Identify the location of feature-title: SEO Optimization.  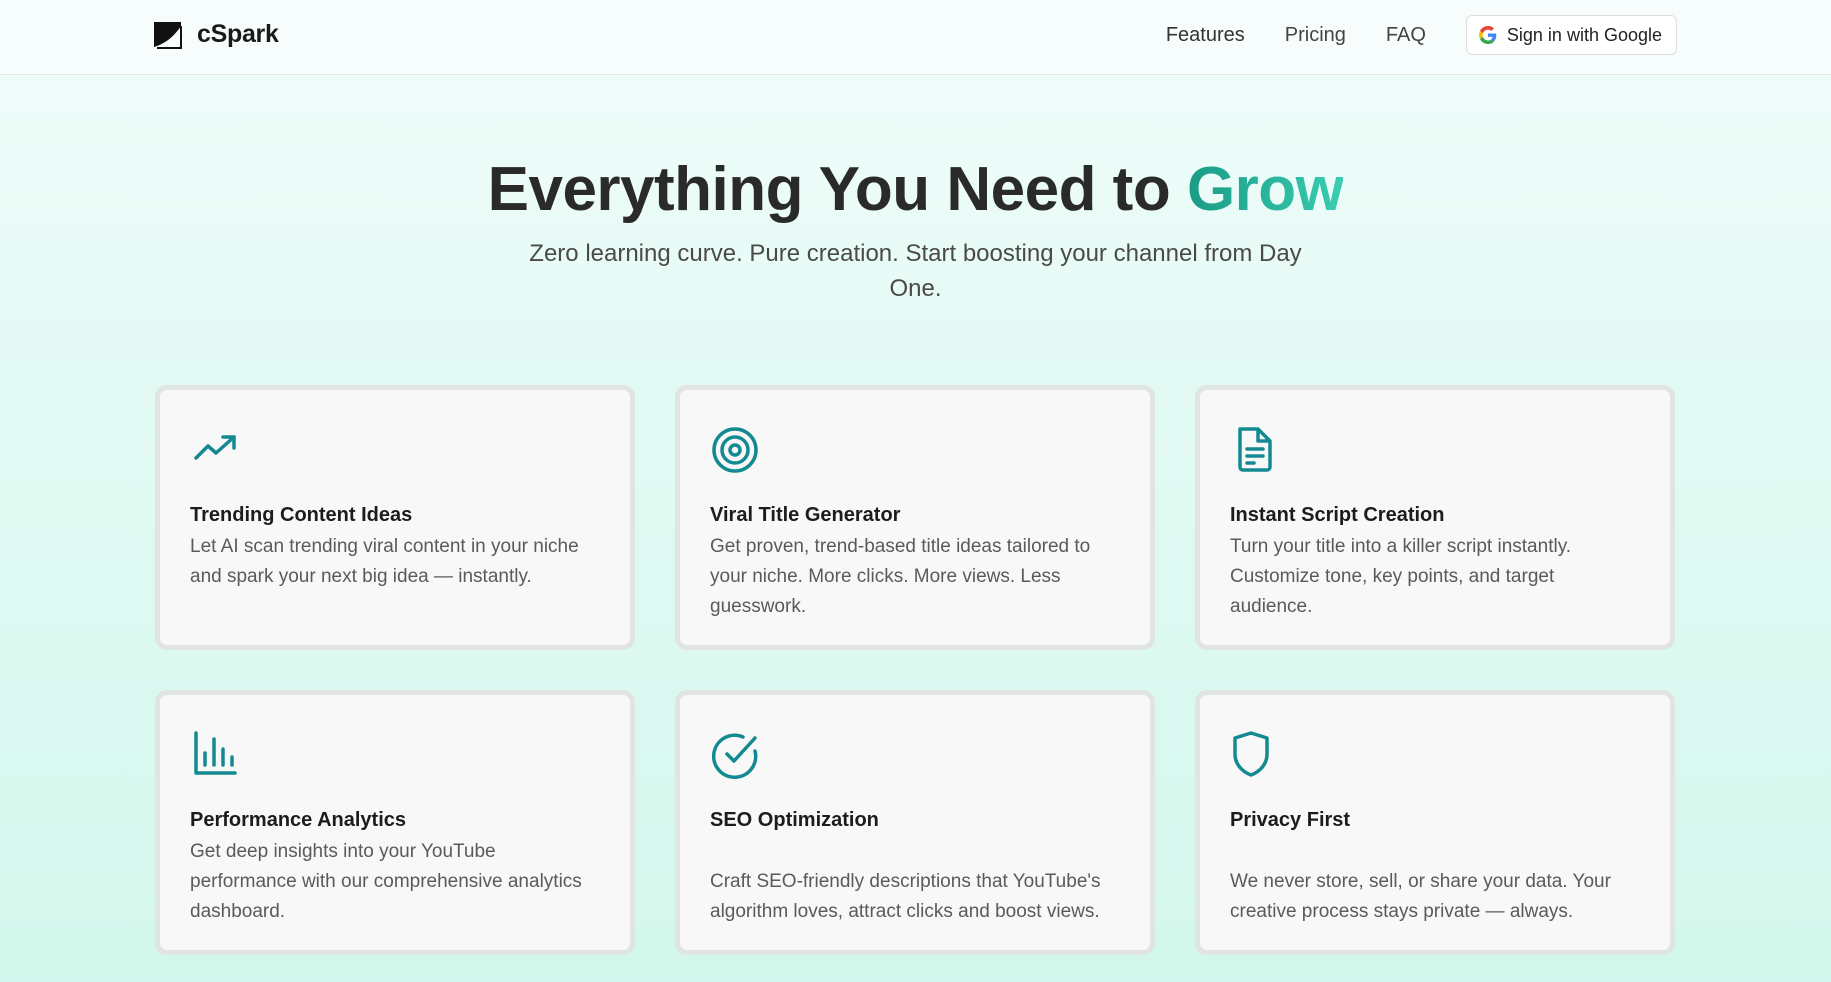
(794, 820).